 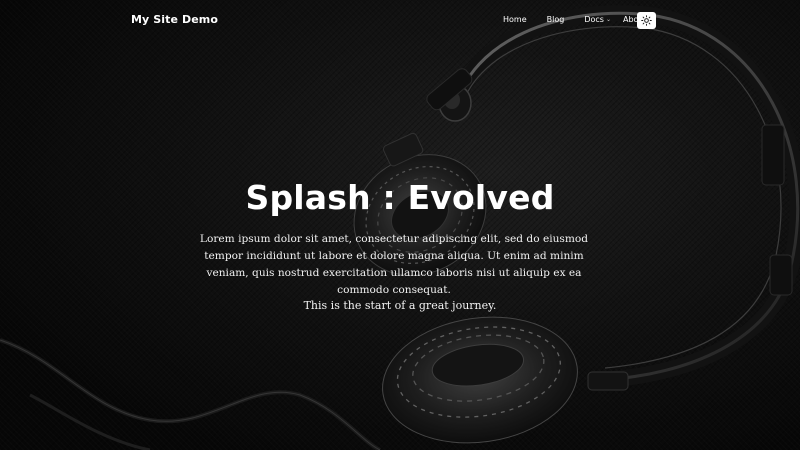 I want to click on site-brand: My Site Demo, so click(x=174, y=19).